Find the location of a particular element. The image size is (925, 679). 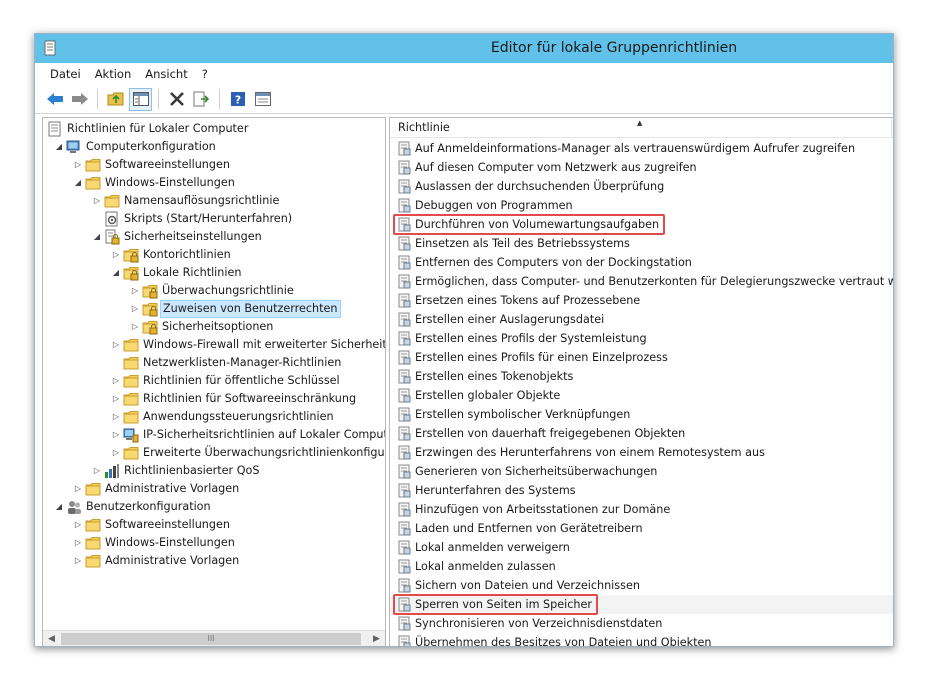

tree-item: ▷ Überwachungsrichtlinie is located at coordinates (214, 291).